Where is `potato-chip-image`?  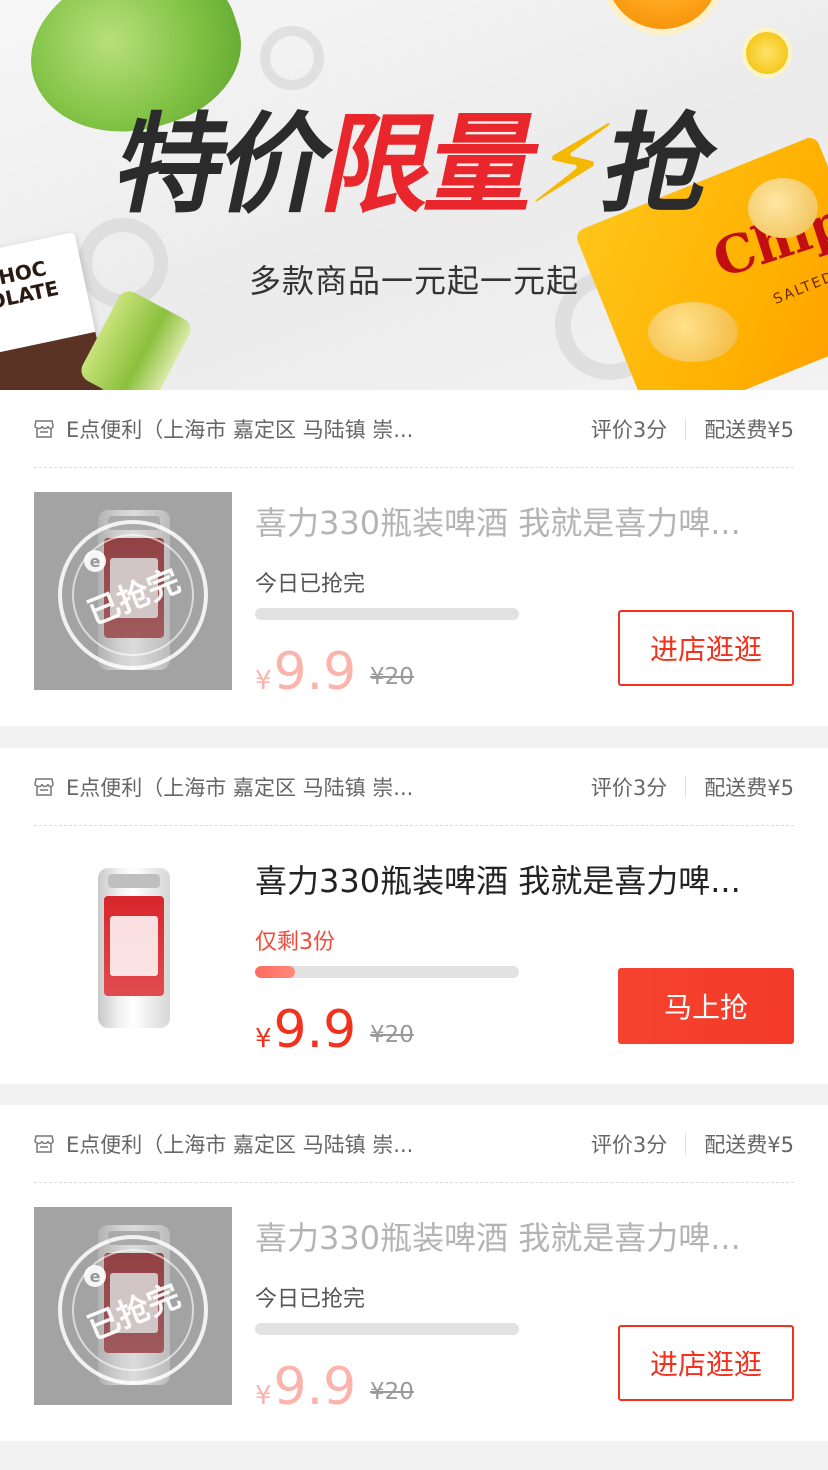
potato-chip-image is located at coordinates (693, 332).